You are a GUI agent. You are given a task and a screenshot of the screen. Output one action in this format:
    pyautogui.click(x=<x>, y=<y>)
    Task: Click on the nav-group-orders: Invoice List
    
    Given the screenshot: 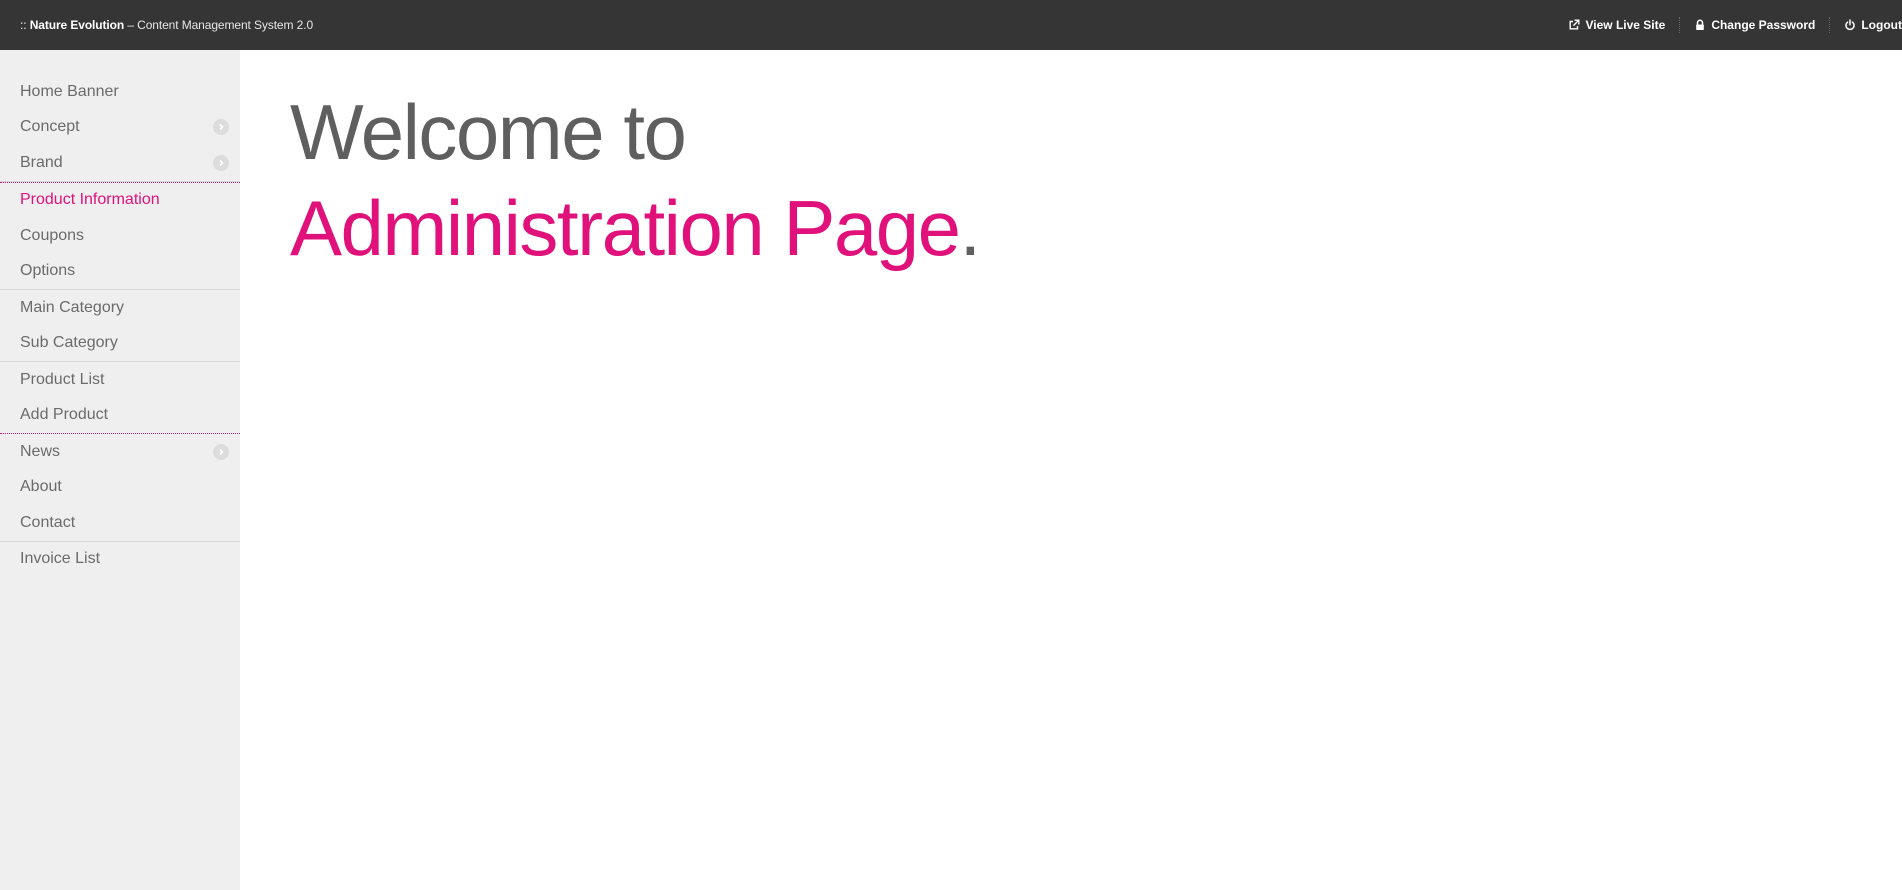 What is the action you would take?
    pyautogui.click(x=120, y=560)
    